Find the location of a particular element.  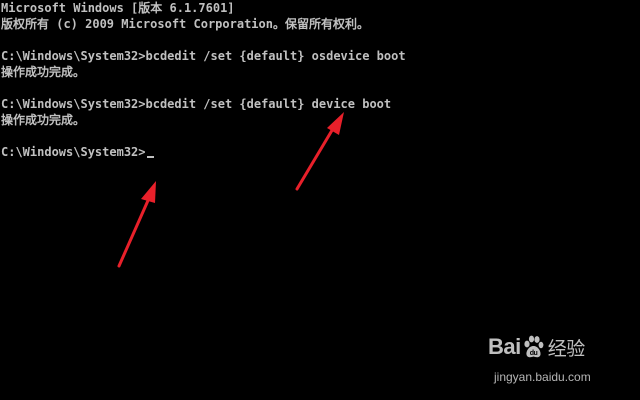

command-result-device: 操作成功完成。 is located at coordinates (43, 120).